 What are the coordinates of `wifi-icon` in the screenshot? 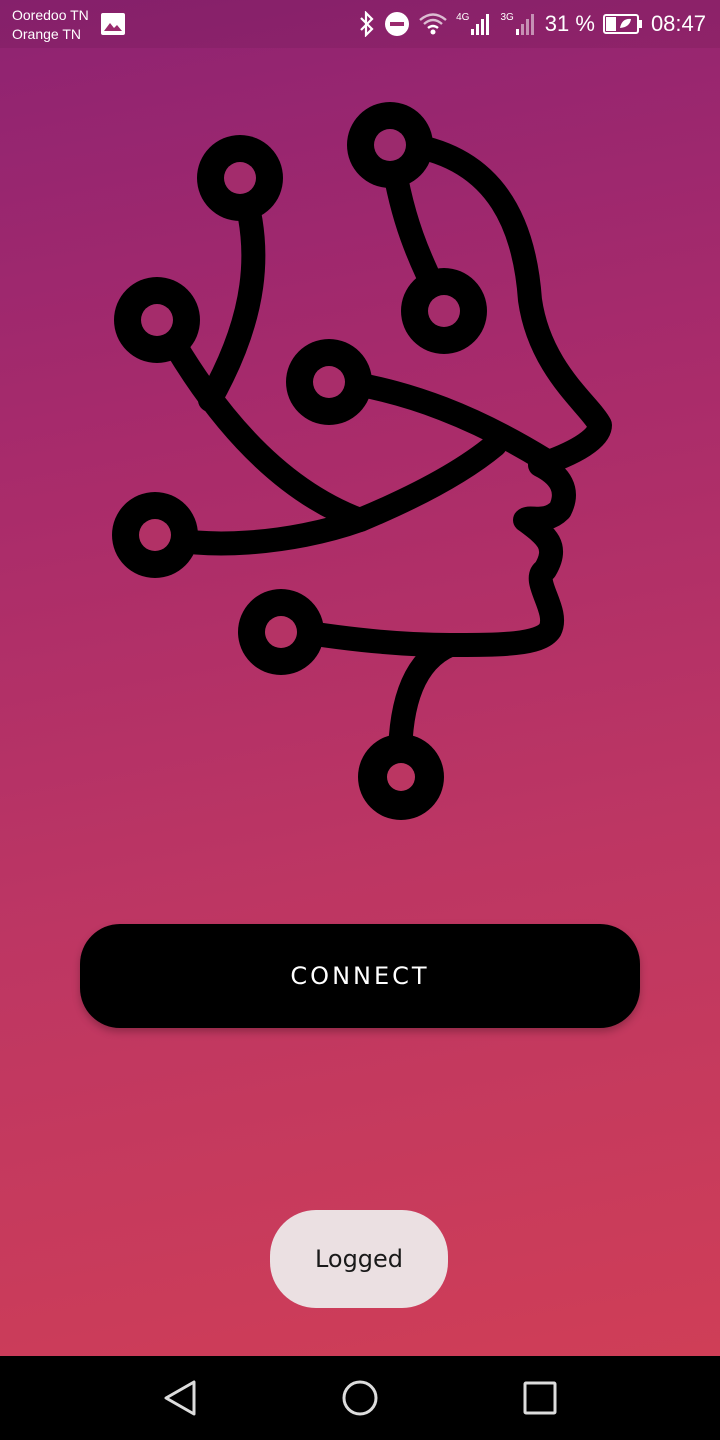 It's located at (433, 24).